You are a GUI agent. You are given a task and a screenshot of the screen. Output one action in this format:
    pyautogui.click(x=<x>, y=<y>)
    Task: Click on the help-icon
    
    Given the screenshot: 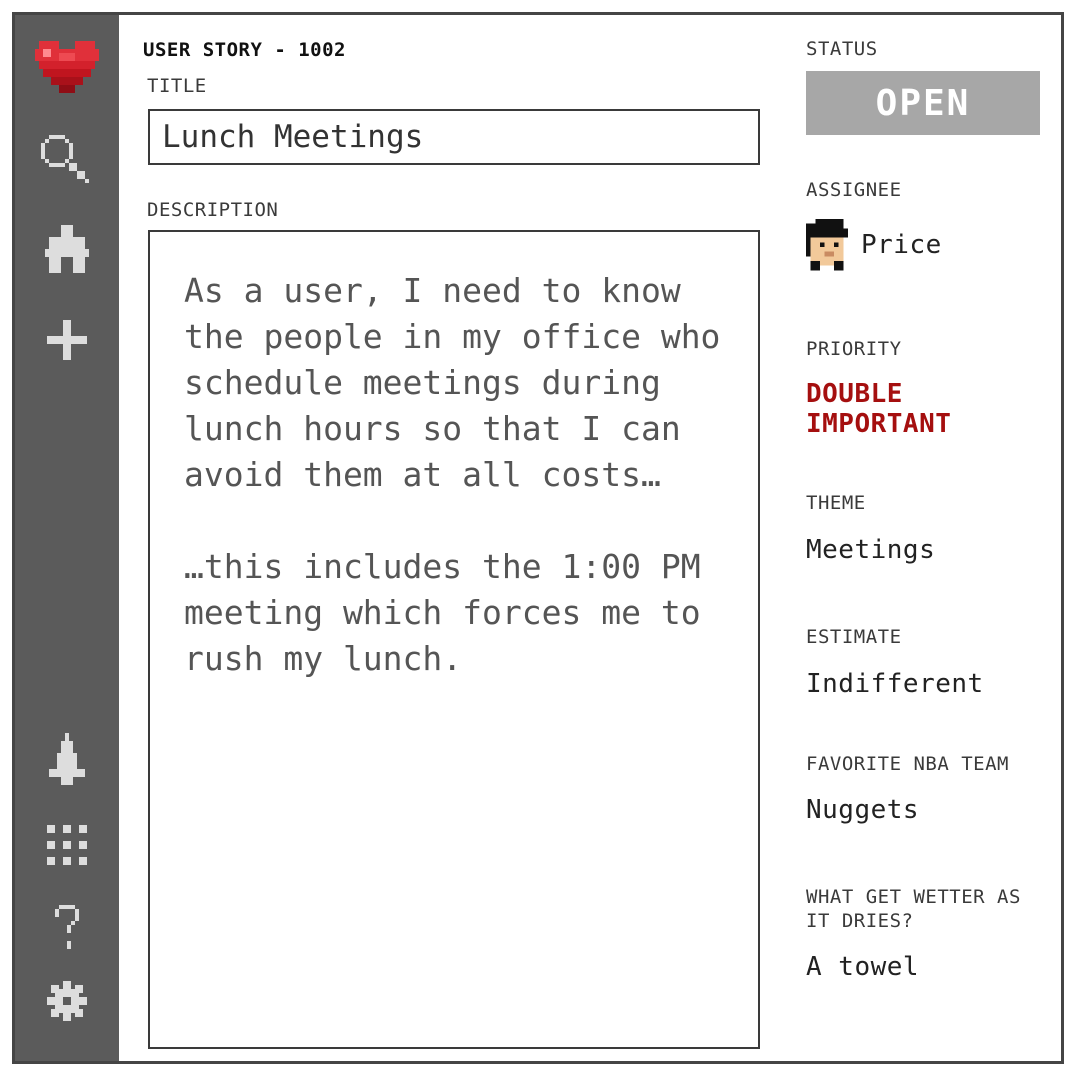 What is the action you would take?
    pyautogui.click(x=67, y=927)
    